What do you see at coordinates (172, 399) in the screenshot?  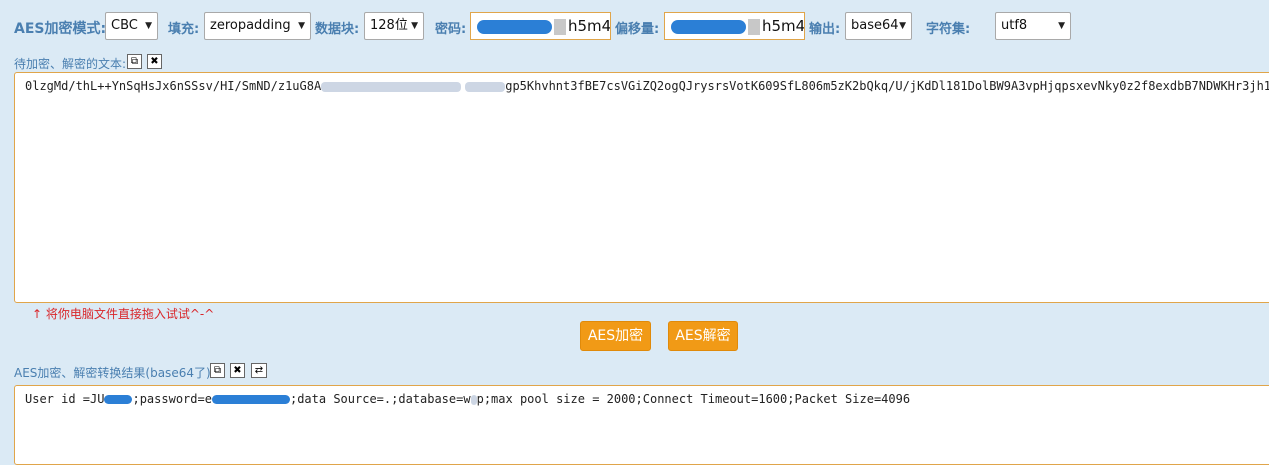 I see `result-text-part: ;password=e` at bounding box center [172, 399].